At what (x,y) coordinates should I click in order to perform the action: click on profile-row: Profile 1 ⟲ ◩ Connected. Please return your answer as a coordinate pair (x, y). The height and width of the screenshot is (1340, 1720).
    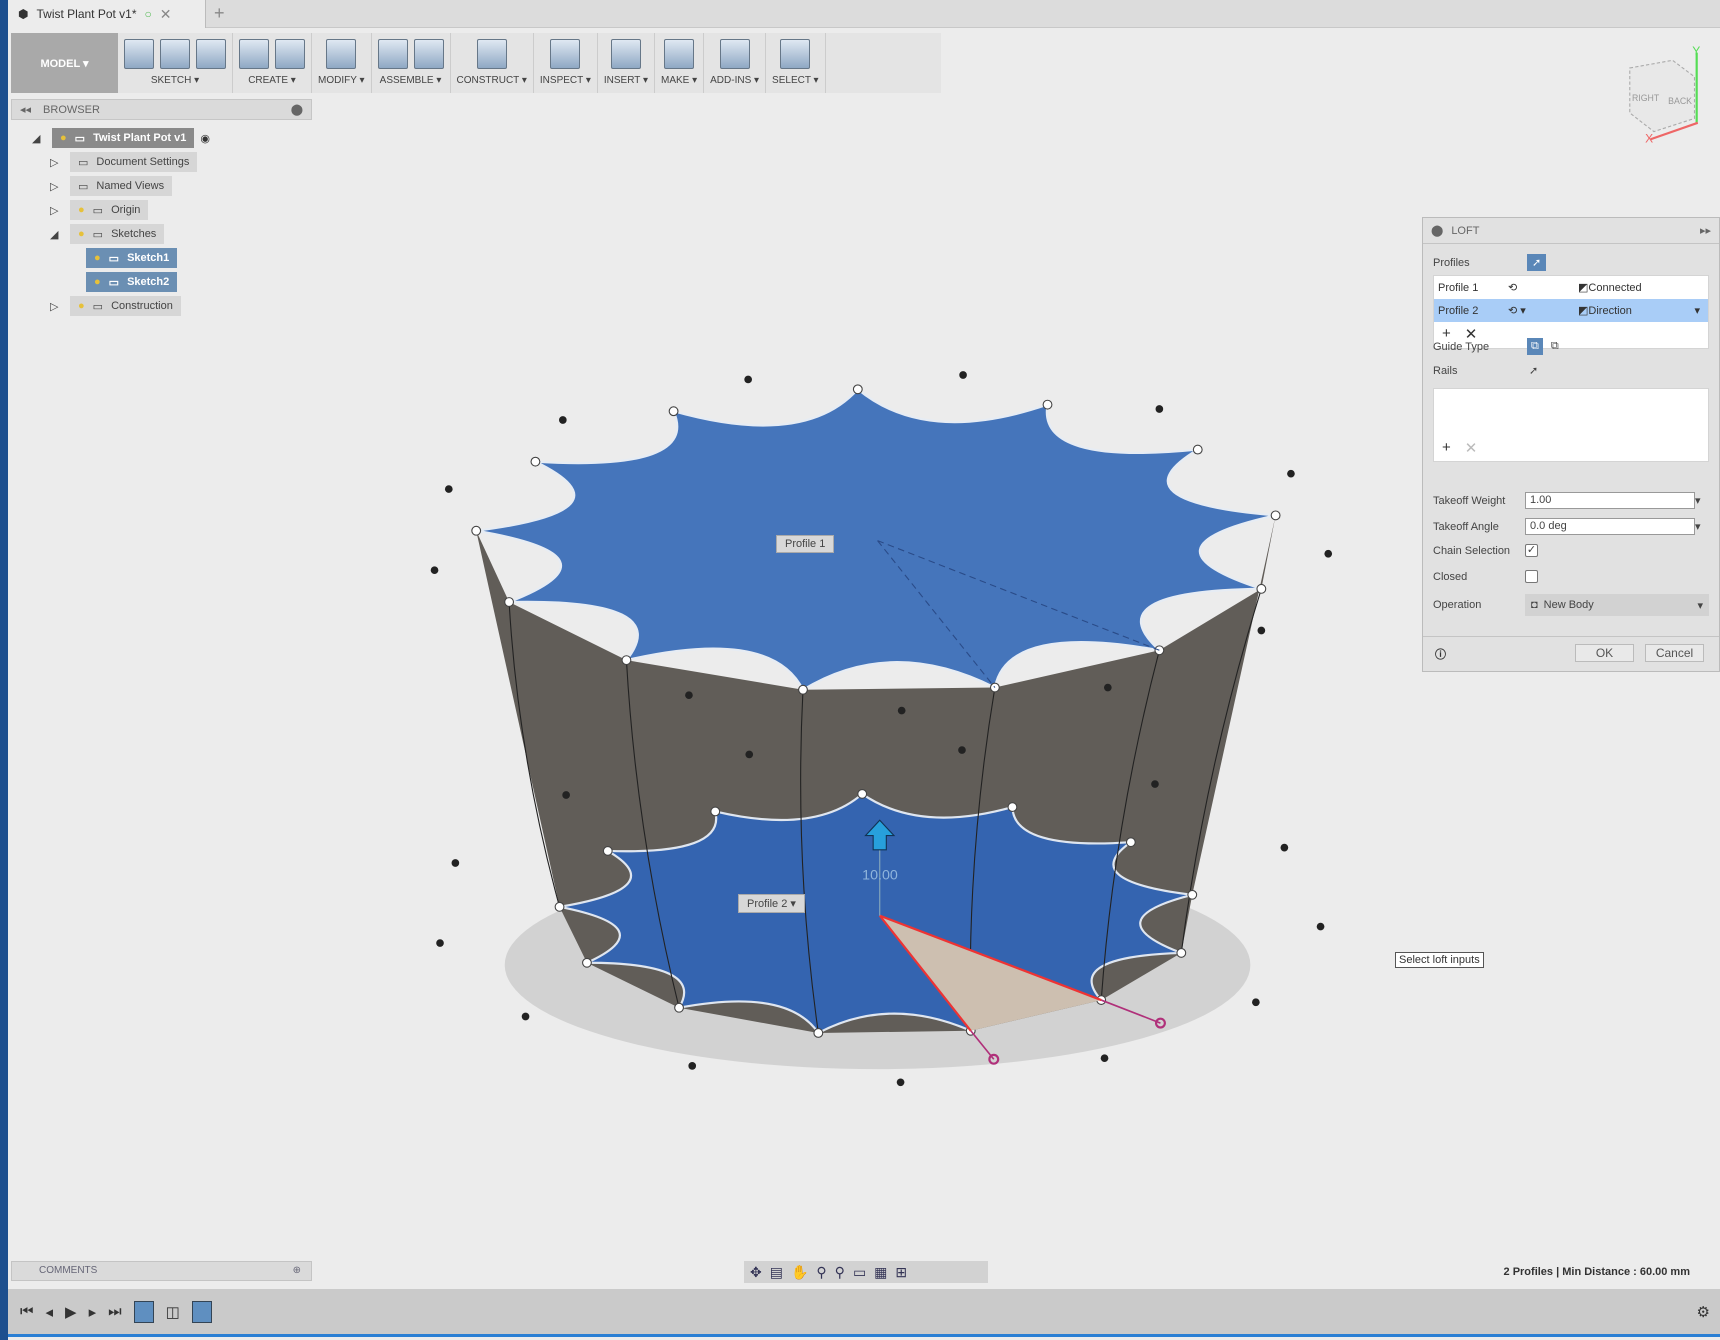
    Looking at the image, I should click on (1571, 287).